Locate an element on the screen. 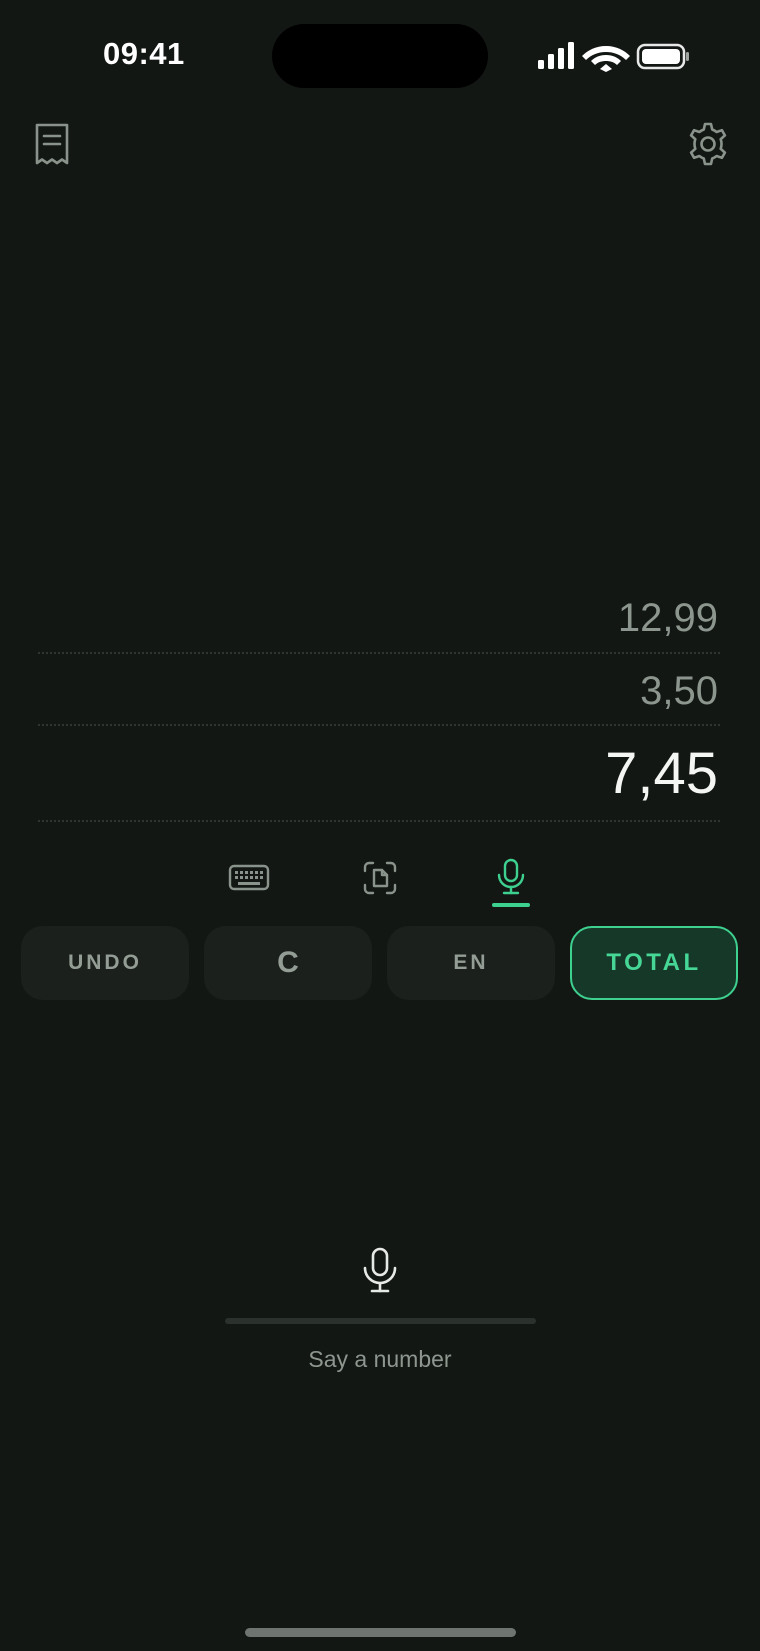 Image resolution: width=760 pixels, height=1651 pixels. microphone-icon is located at coordinates (511, 878).